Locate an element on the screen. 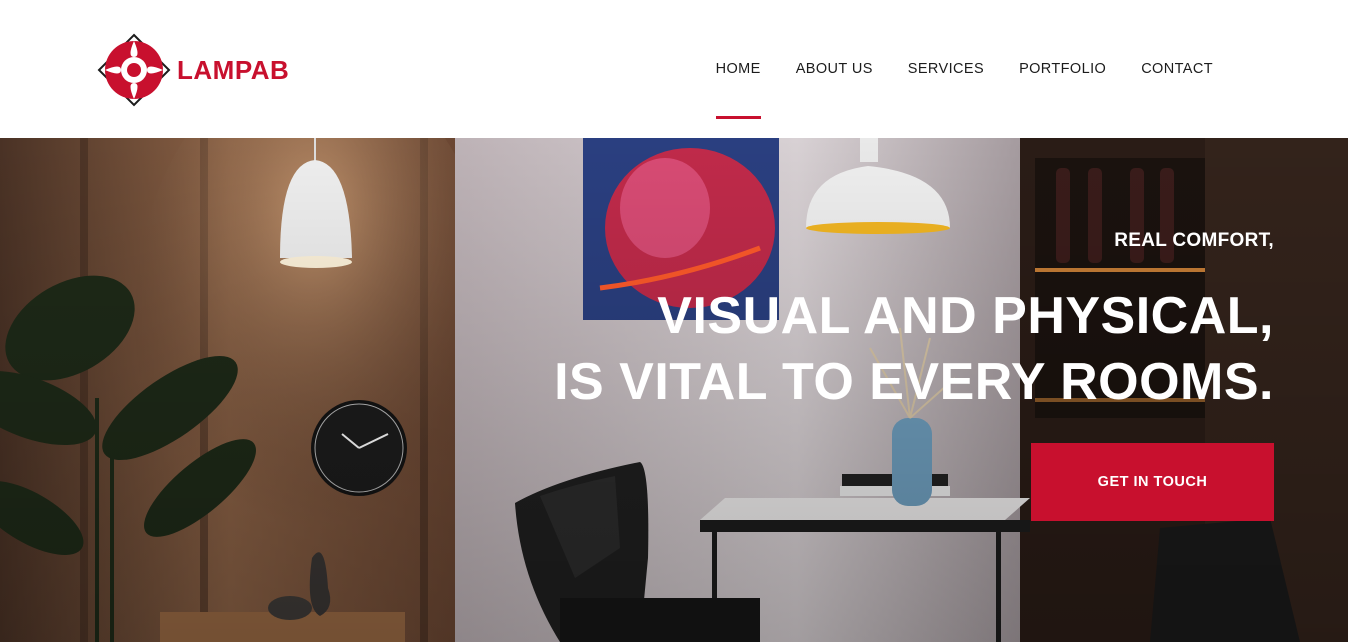 The height and width of the screenshot is (642, 1348). brand-logo: LAMPAB is located at coordinates (193, 70).